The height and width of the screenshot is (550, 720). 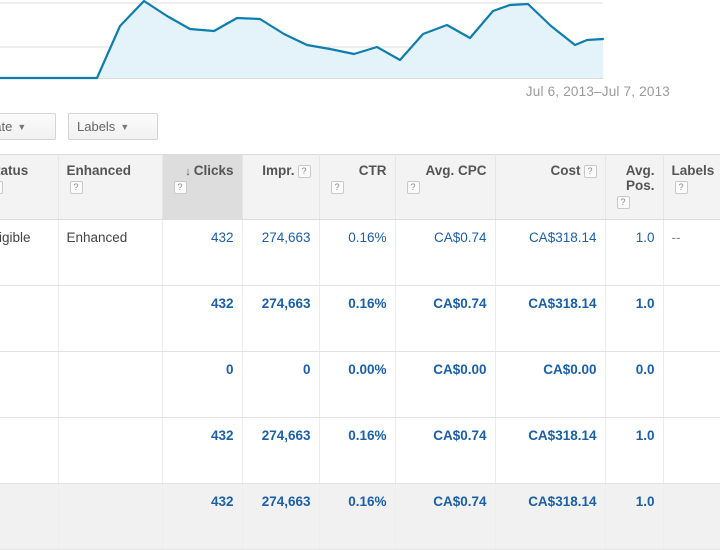 What do you see at coordinates (110, 187) in the screenshot?
I see `column-header-enhanced: Enhanced ?` at bounding box center [110, 187].